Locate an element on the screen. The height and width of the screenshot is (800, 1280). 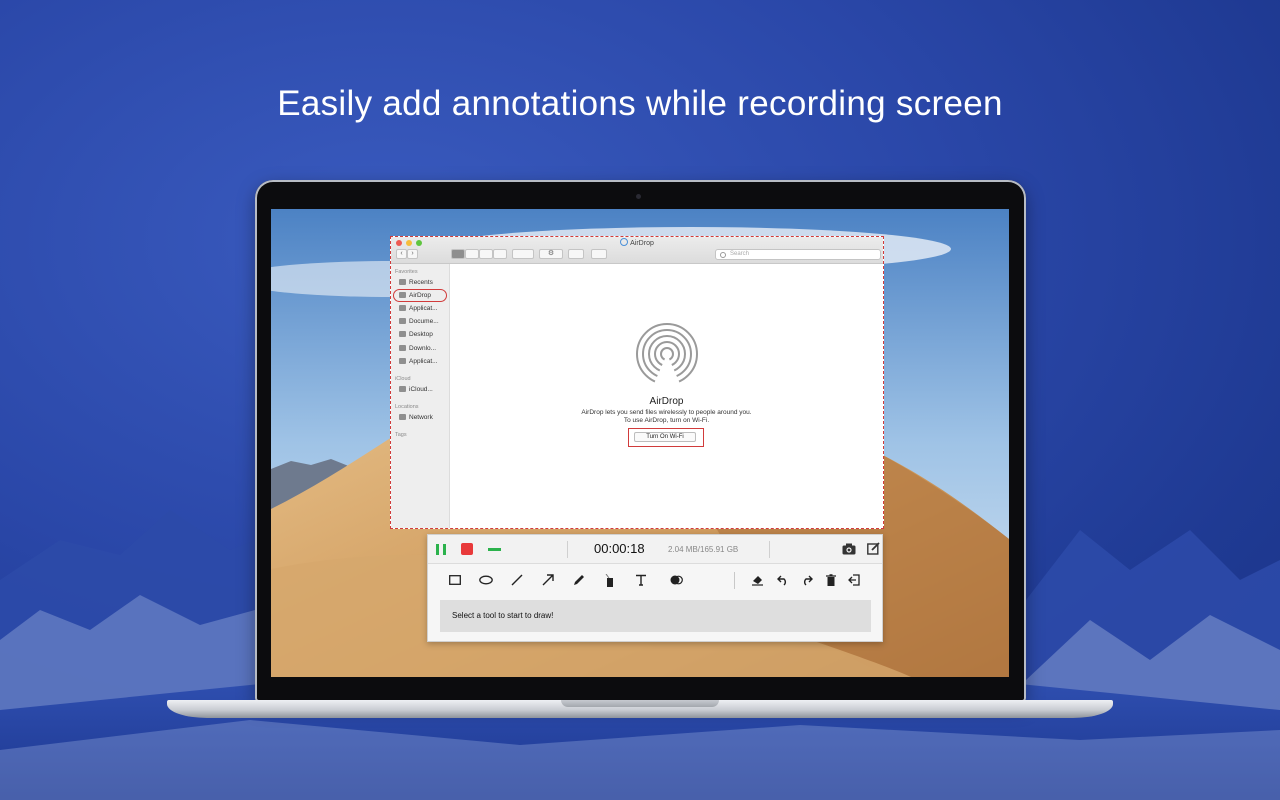
sidebar-item-label: Desktop is located at coordinates (421, 334).